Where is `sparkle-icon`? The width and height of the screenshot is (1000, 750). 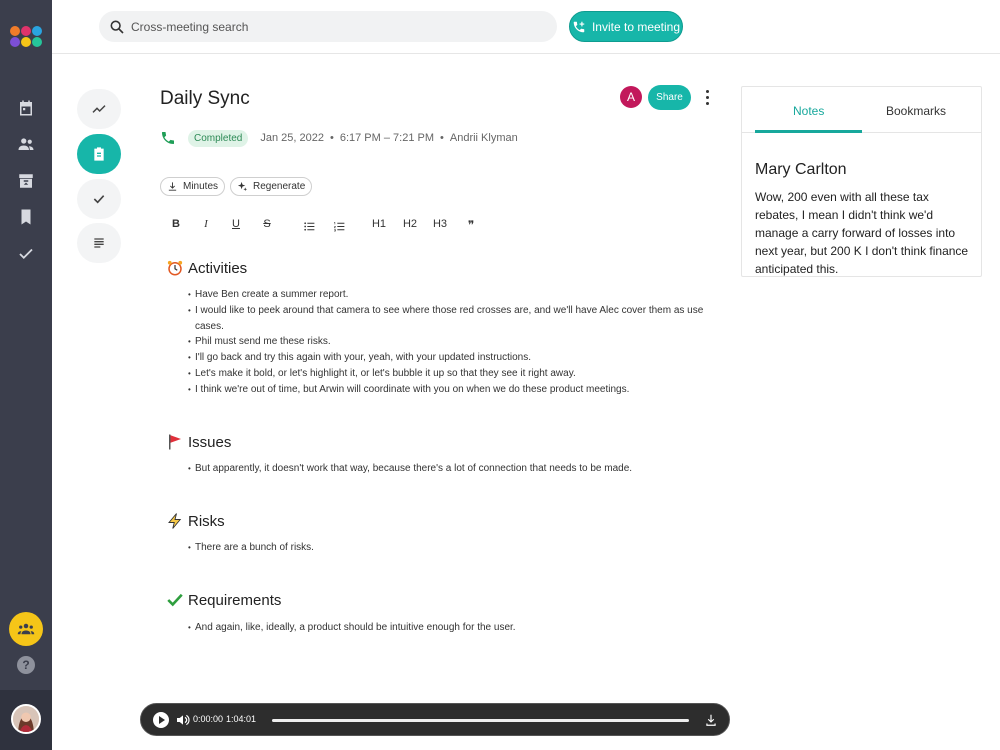
sparkle-icon is located at coordinates (242, 186).